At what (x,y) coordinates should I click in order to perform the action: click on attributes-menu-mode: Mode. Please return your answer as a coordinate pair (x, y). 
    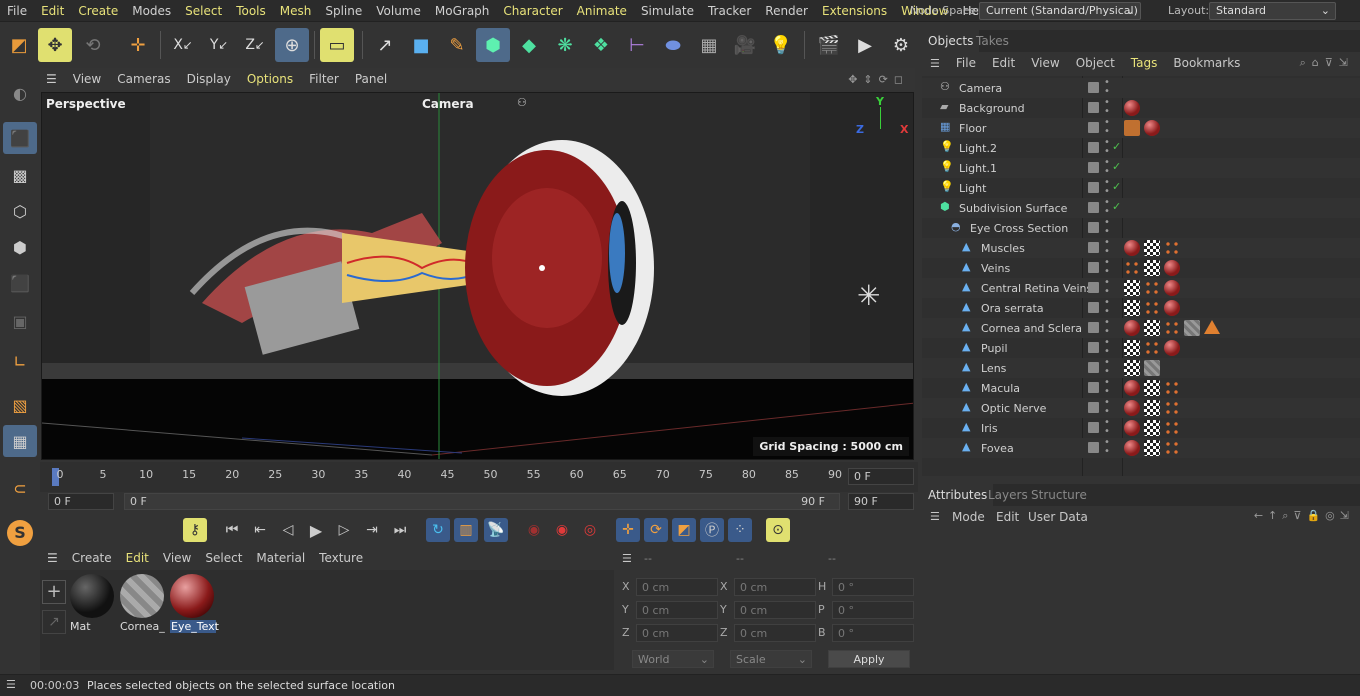
    Looking at the image, I should click on (968, 517).